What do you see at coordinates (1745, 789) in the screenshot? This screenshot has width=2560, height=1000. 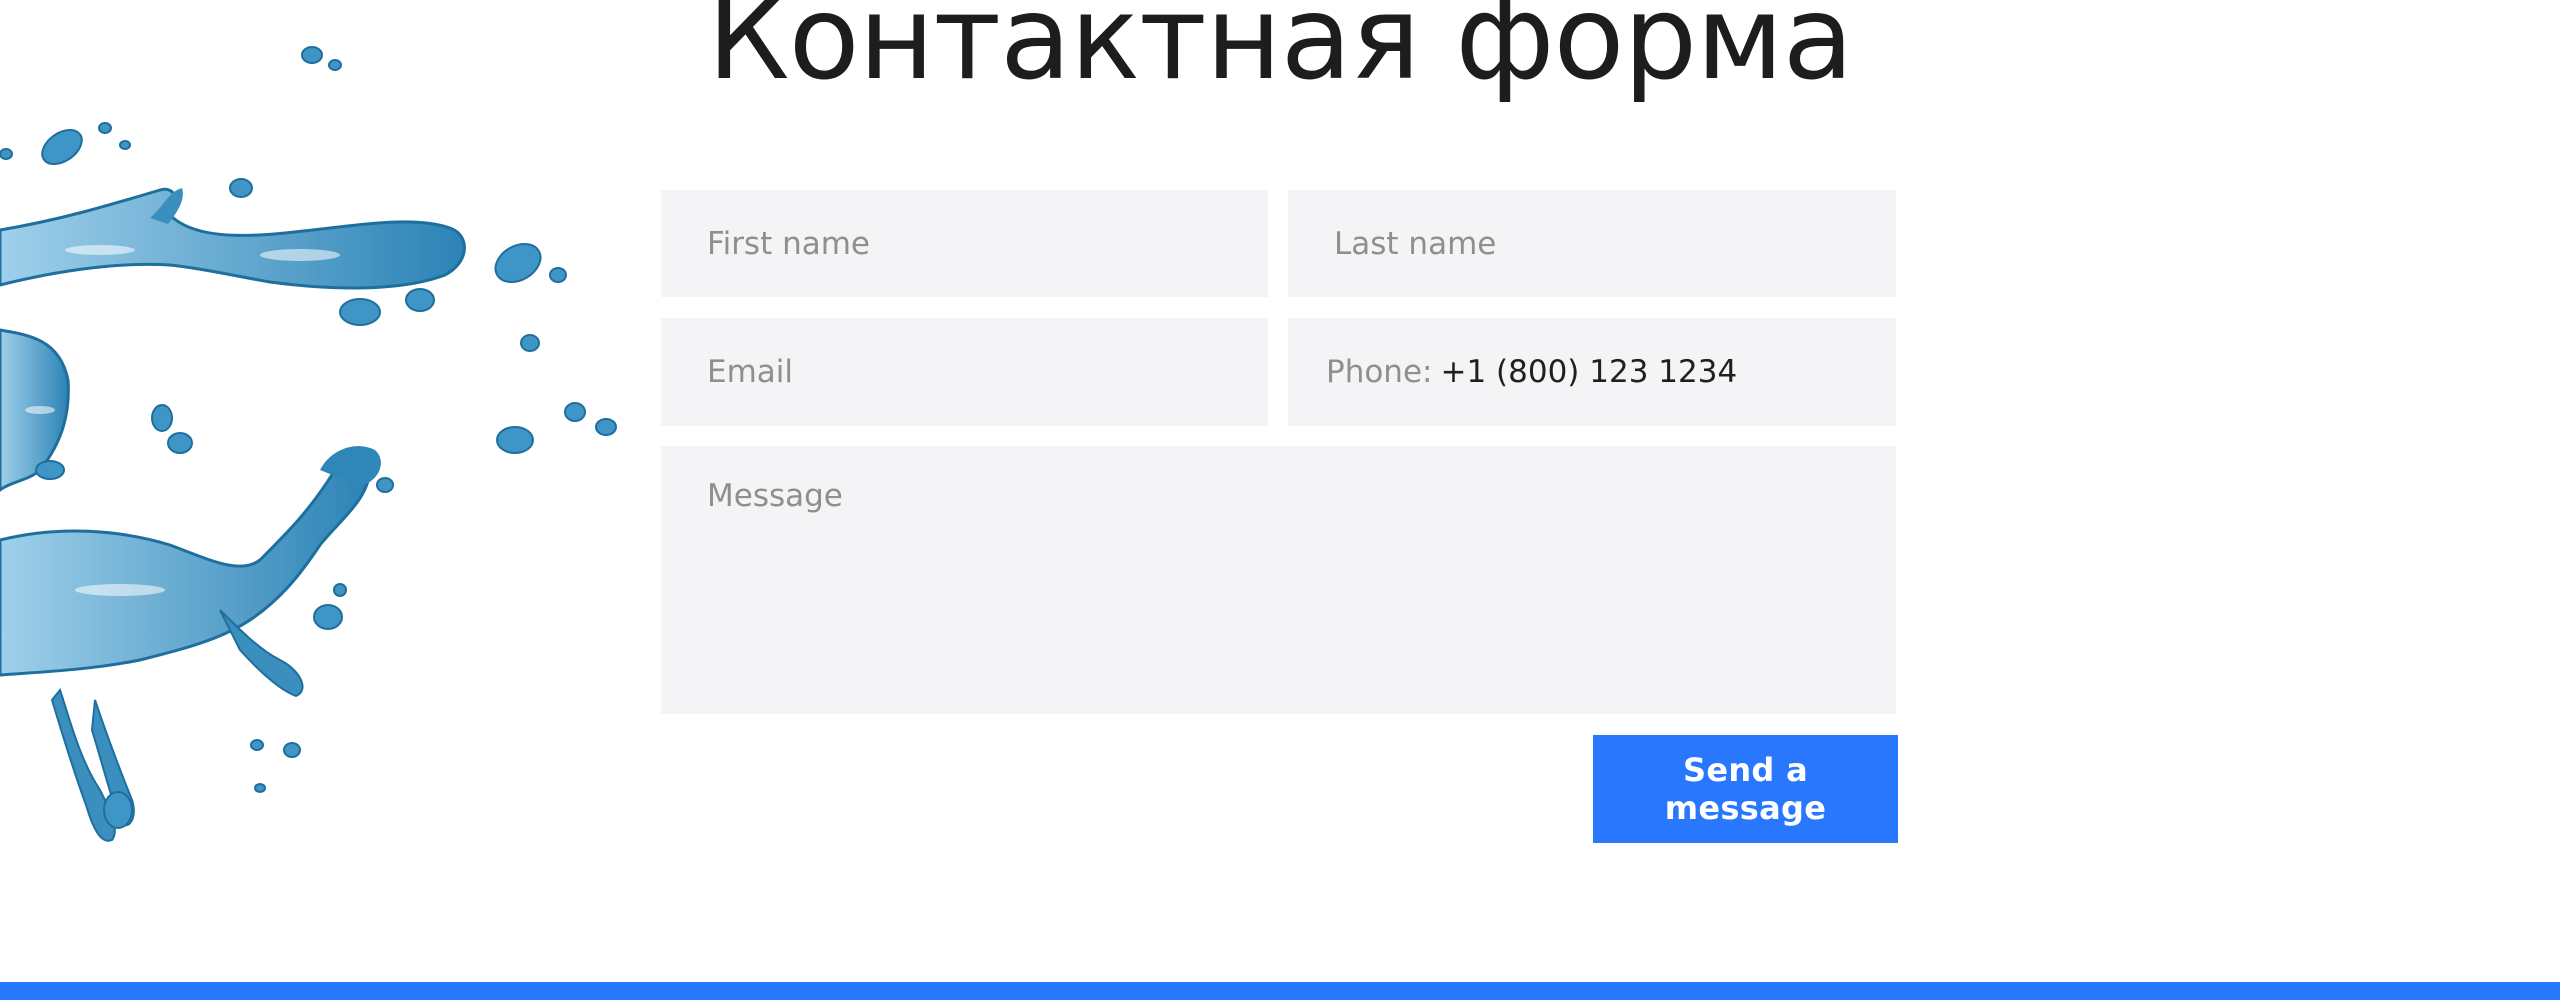 I see `send-message-button: Send a message` at bounding box center [1745, 789].